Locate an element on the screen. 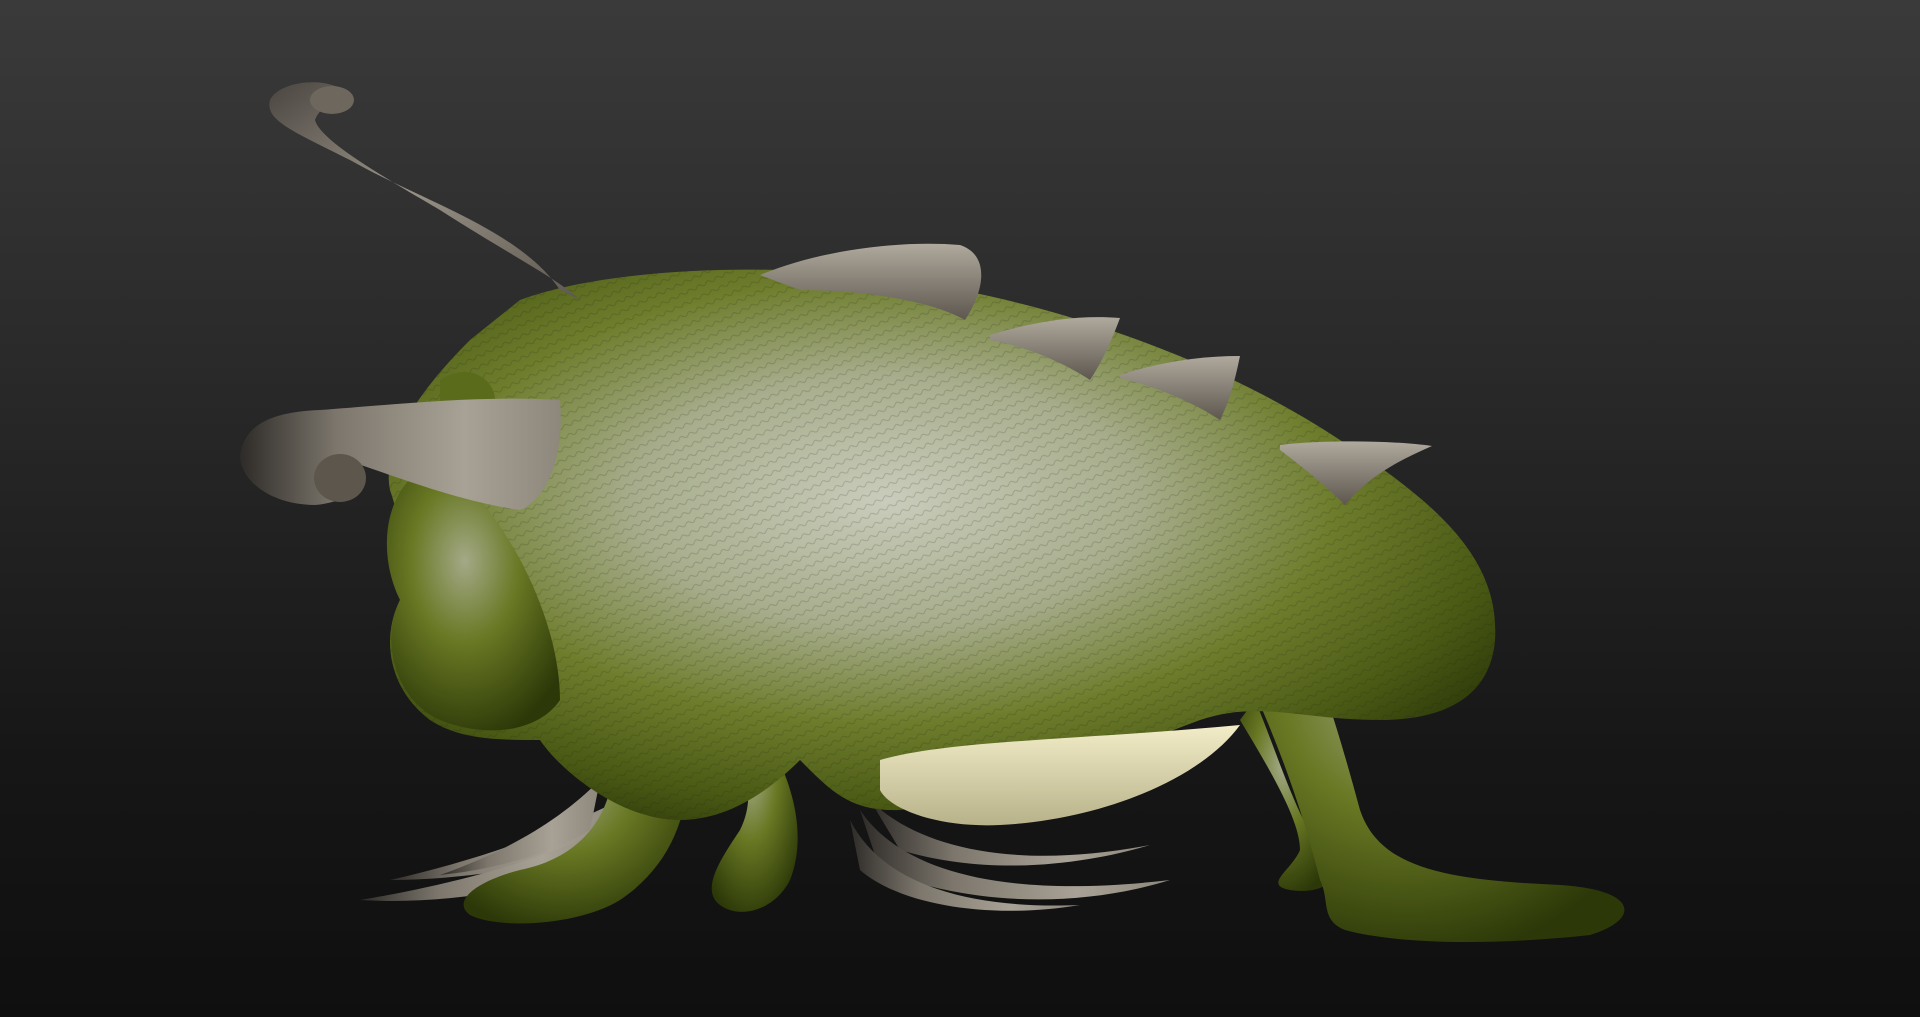 The image size is (1920, 1017). upper-horn is located at coordinates (424, 191).